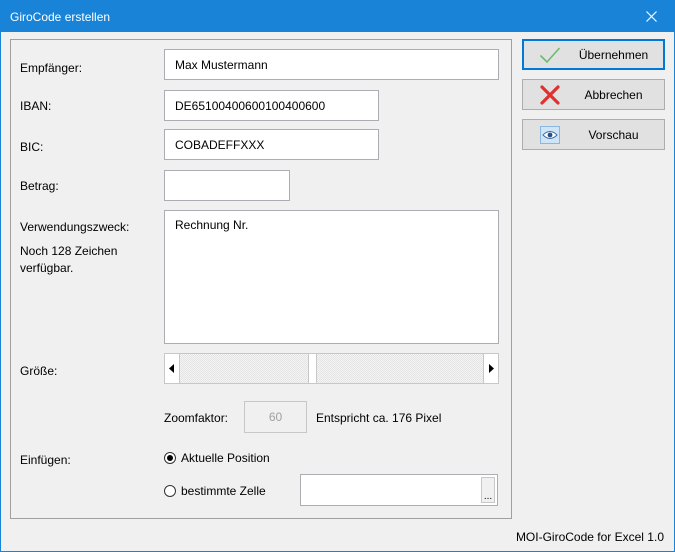  Describe the element at coordinates (36, 106) in the screenshot. I see `iban-label: IBAN:` at that location.